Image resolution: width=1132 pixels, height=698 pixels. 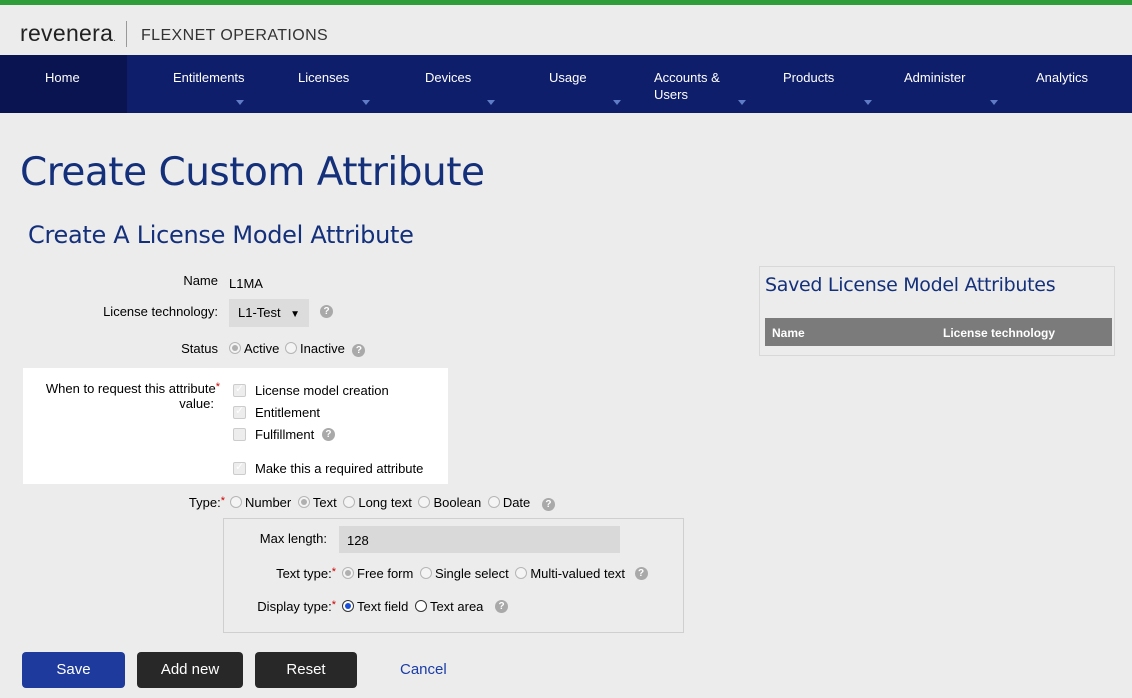 I want to click on entitlement-checkbox, so click(x=239, y=411).